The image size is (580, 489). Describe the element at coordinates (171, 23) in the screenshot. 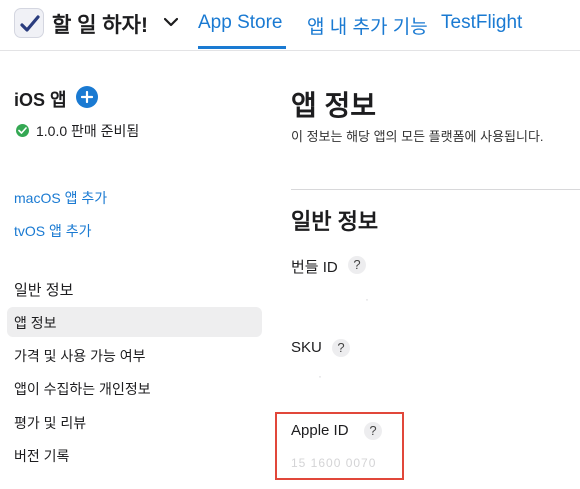

I see `chevron-down-icon` at that location.